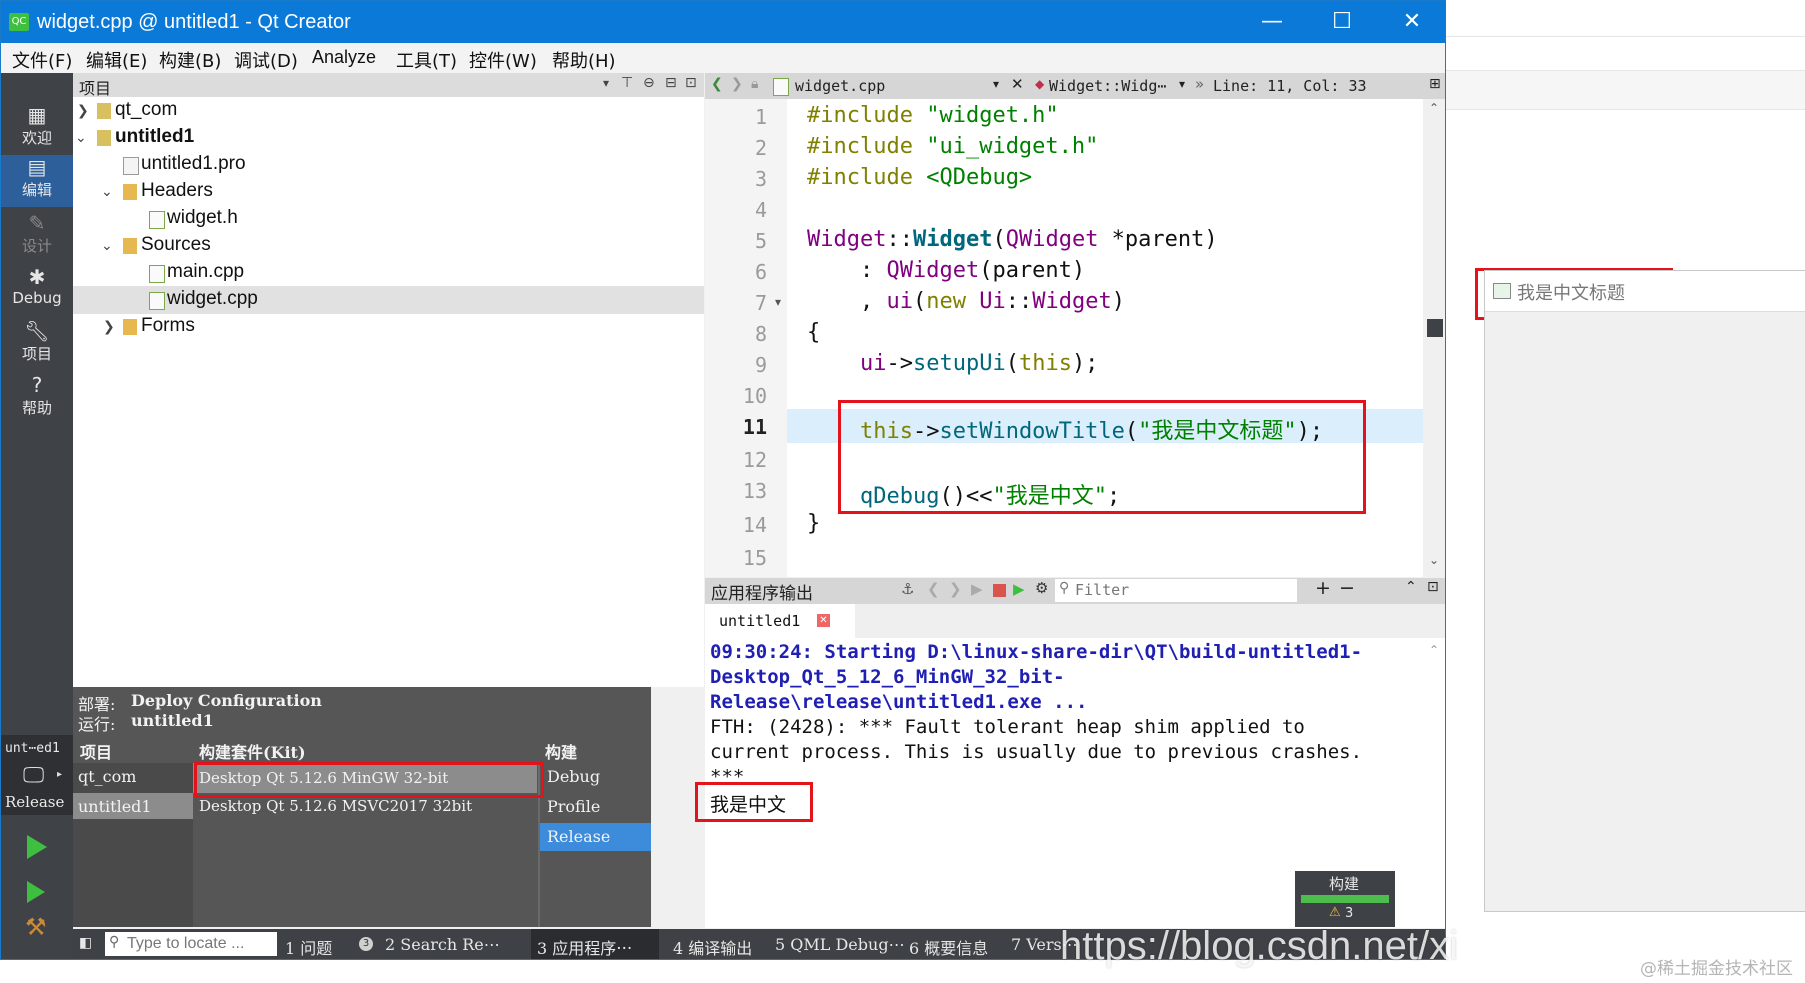  What do you see at coordinates (840, 86) in the screenshot?
I see `editor-file-name: widget.cpp` at bounding box center [840, 86].